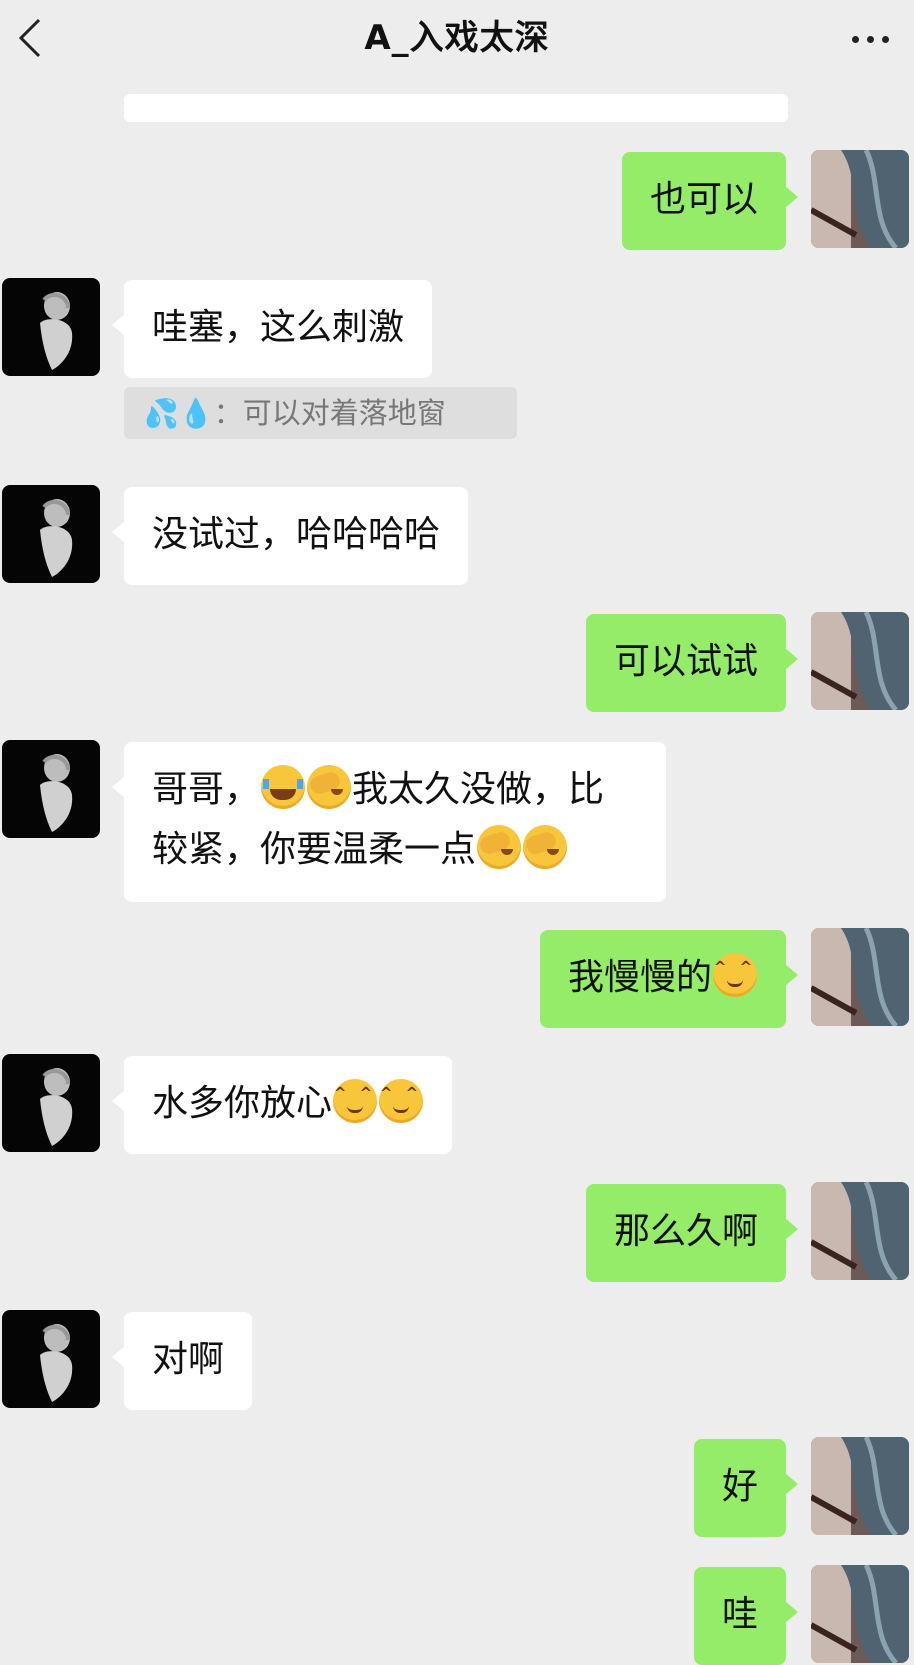  I want to click on face-with-tears-of-joy-icon, so click(283, 787).